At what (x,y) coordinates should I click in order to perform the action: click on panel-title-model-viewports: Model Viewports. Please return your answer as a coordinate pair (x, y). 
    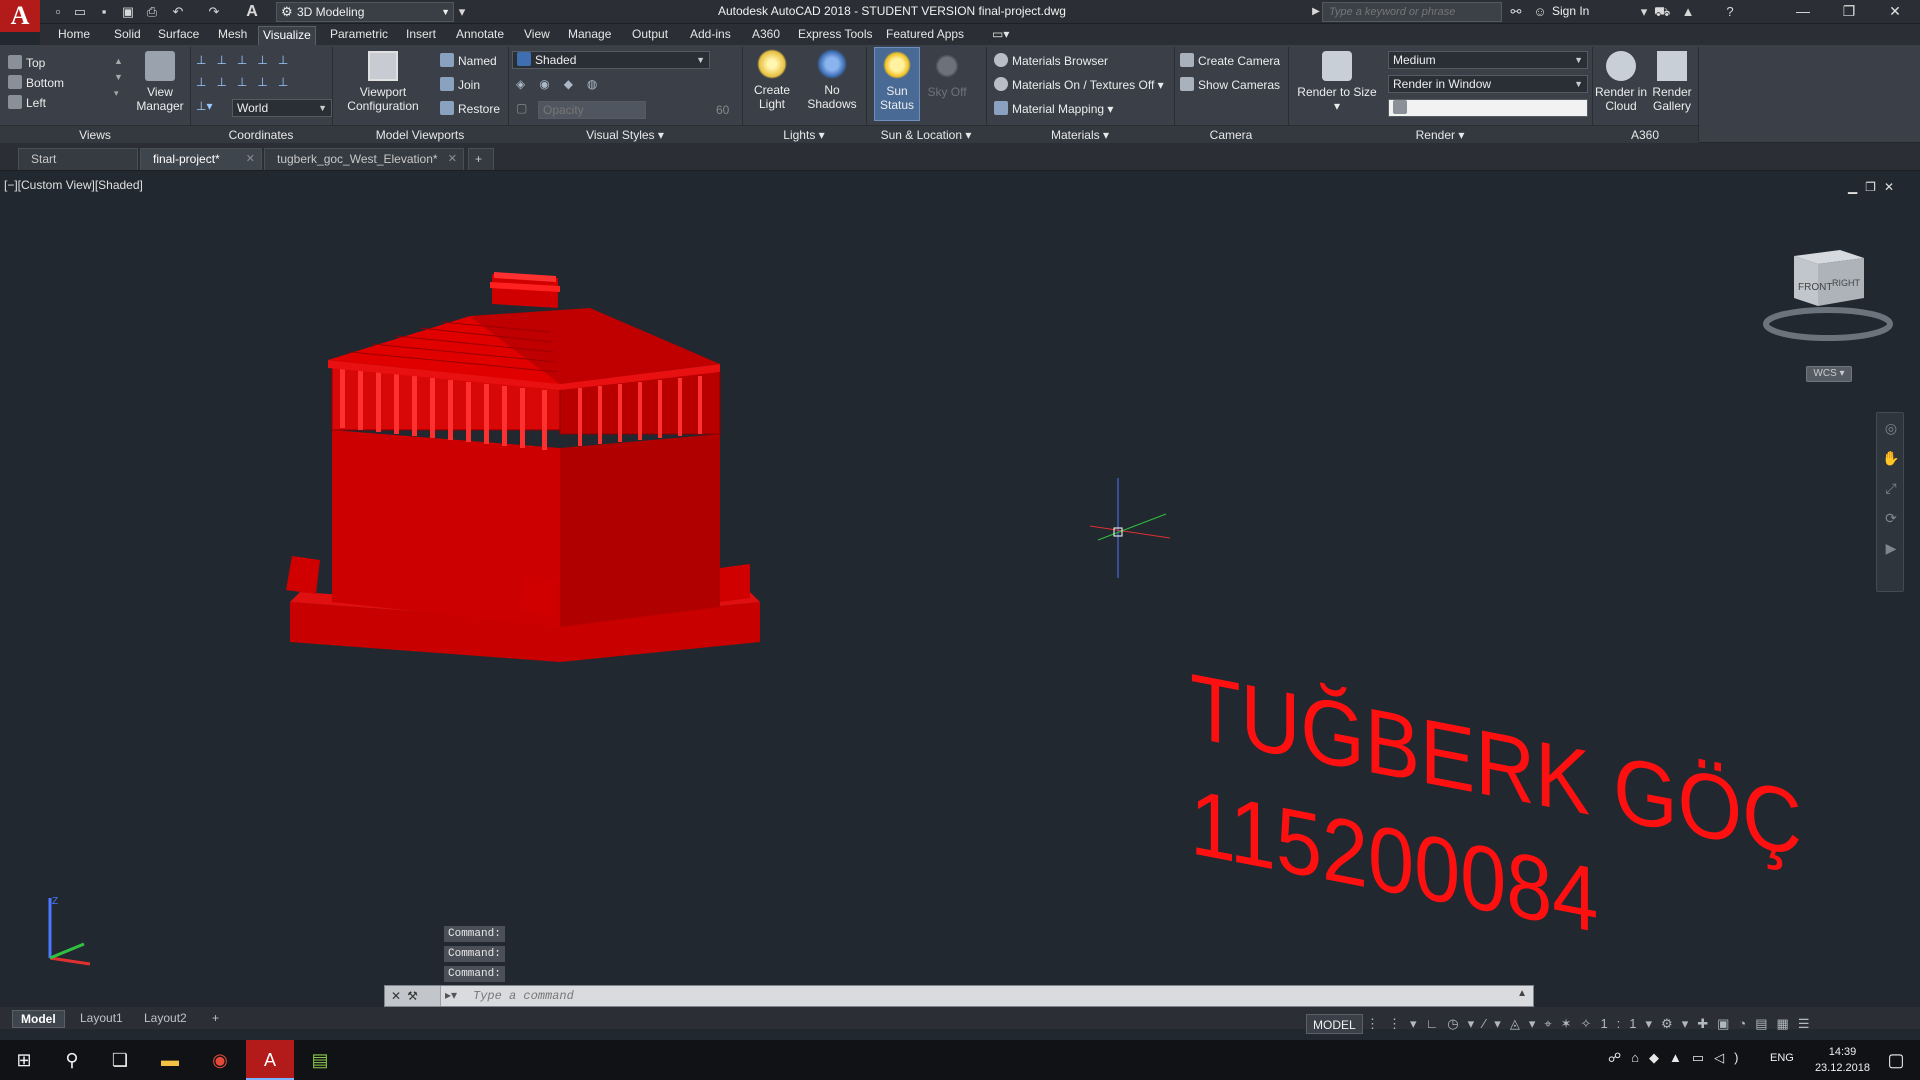
    Looking at the image, I should click on (420, 134).